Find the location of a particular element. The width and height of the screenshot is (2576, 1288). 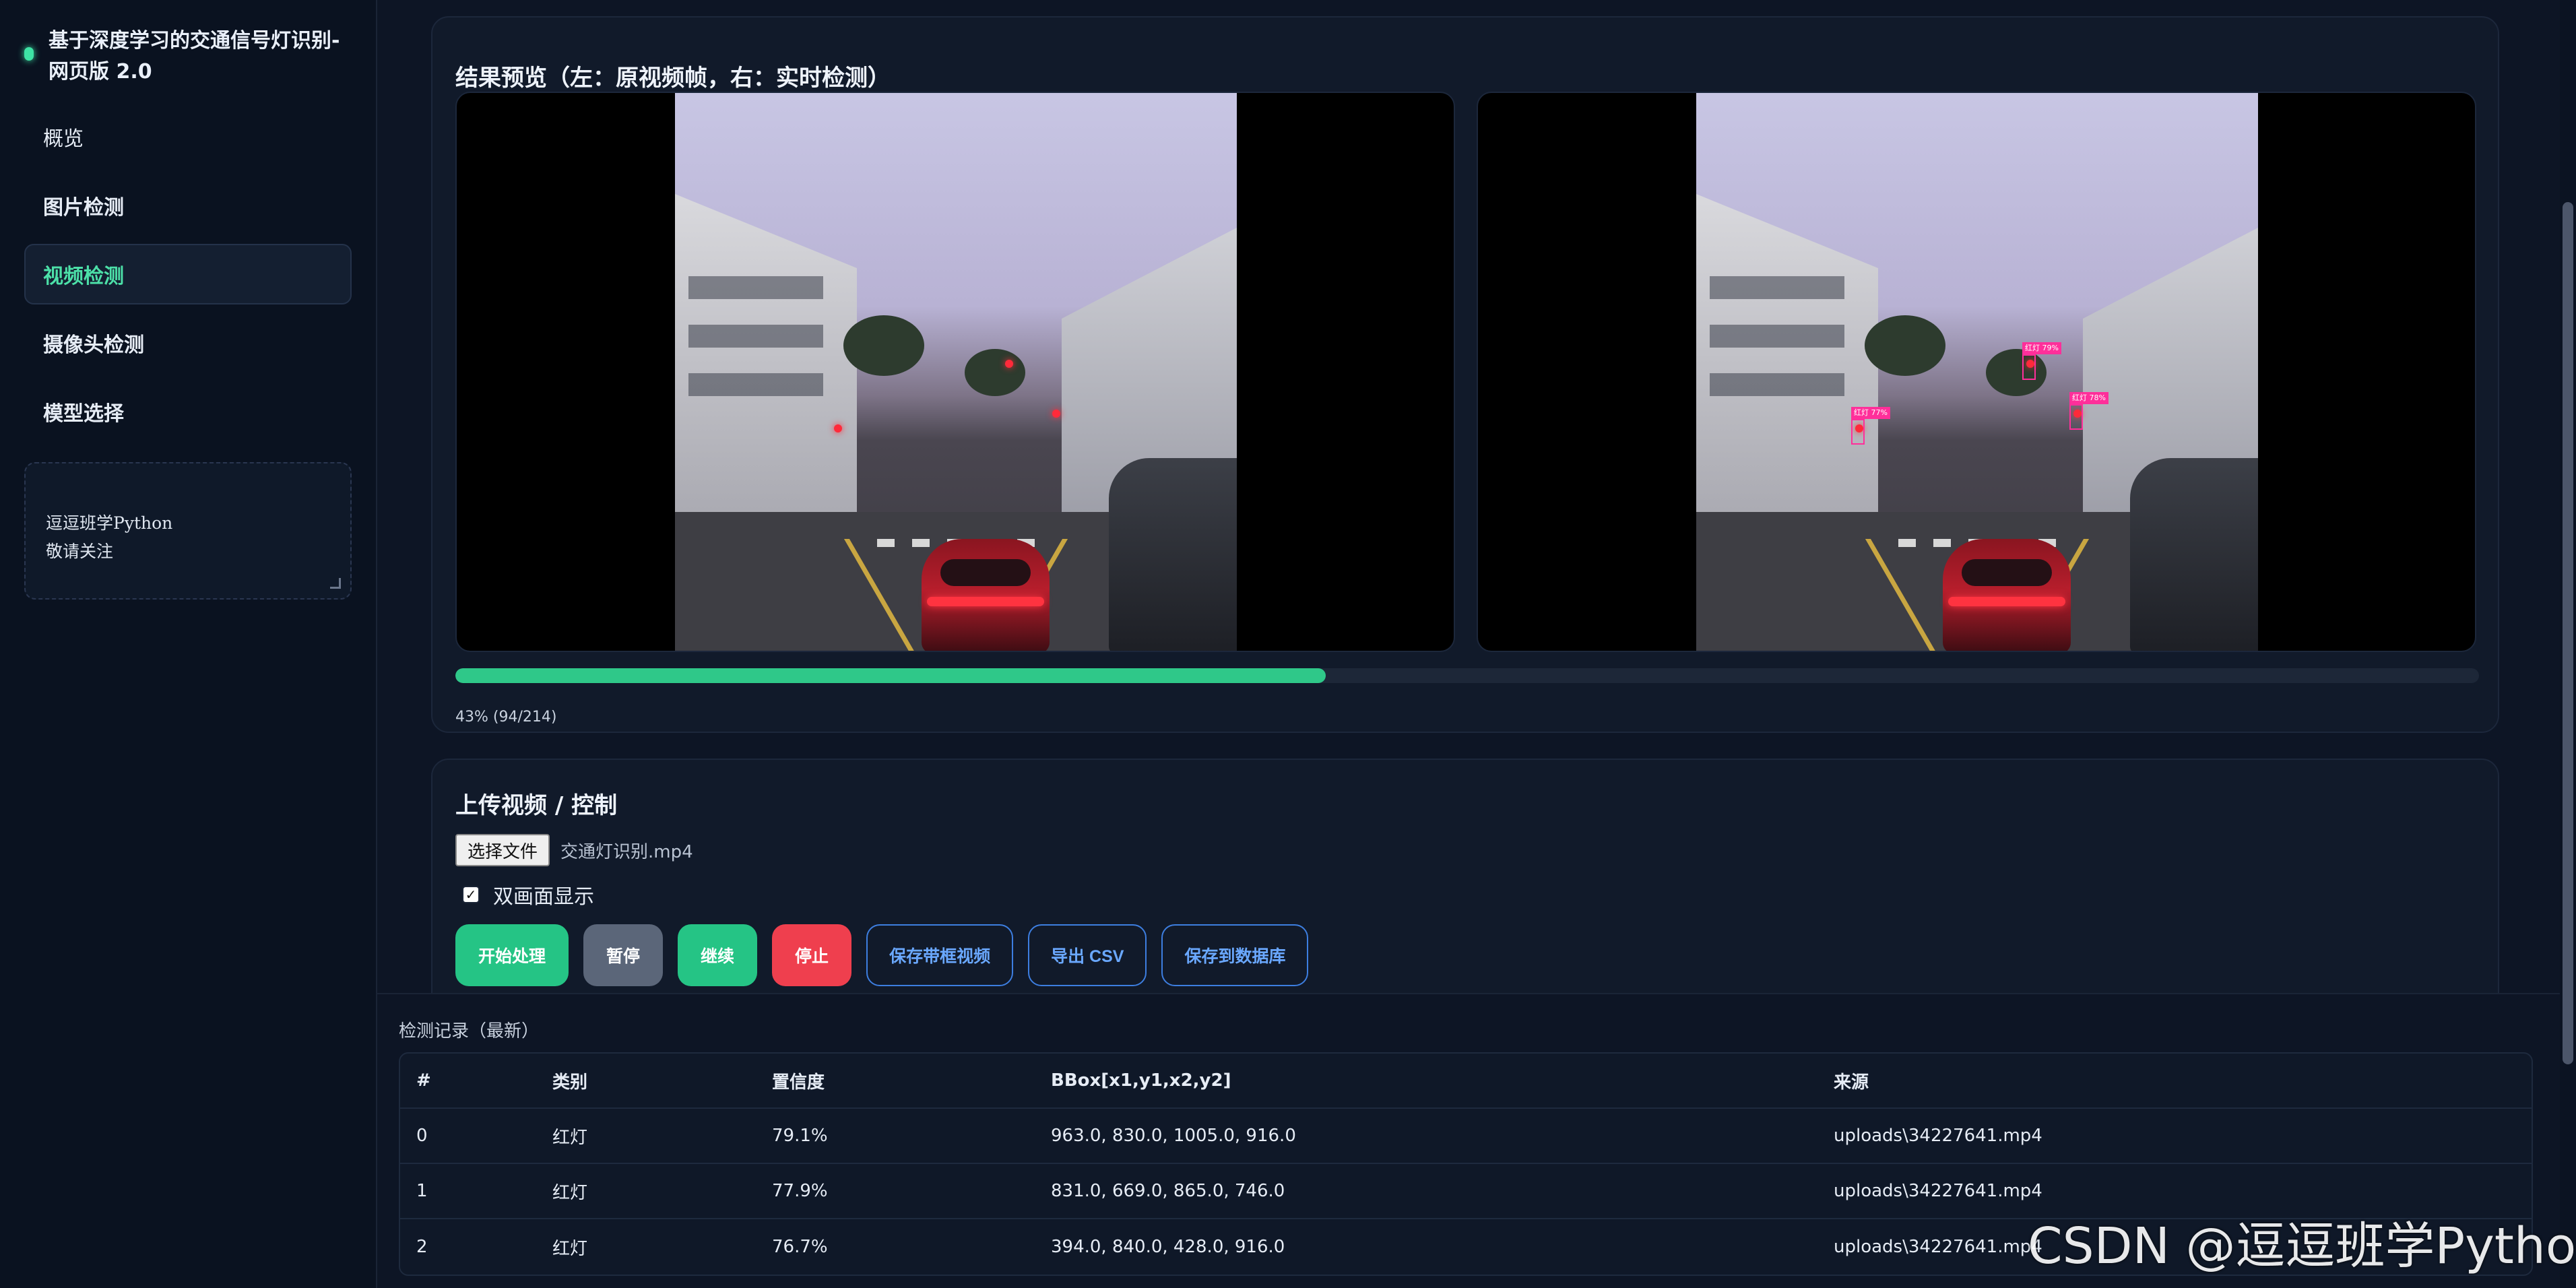

cell-confidence: 76.7% is located at coordinates (800, 1247).